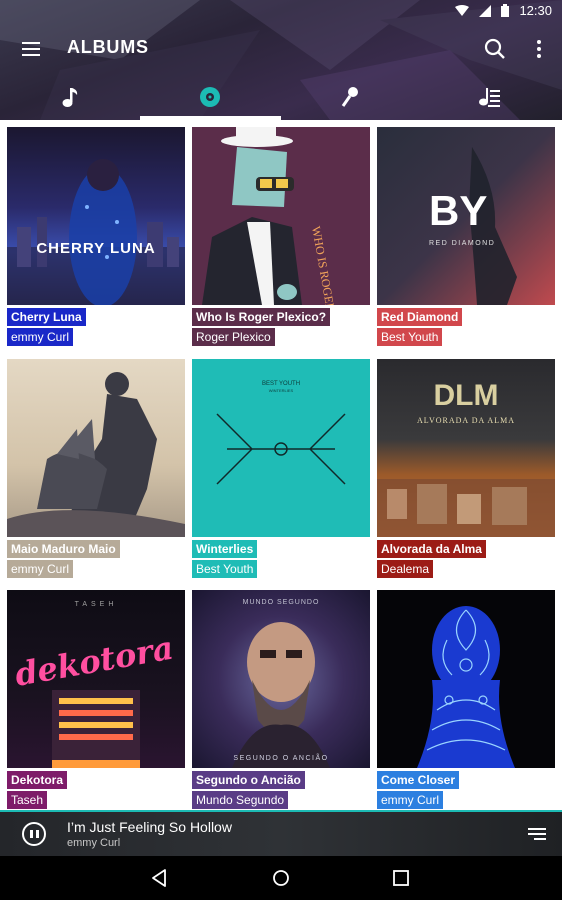 This screenshot has width=562, height=900. I want to click on now-playing-title: I’m Just Feeling So Hollow, so click(149, 827).